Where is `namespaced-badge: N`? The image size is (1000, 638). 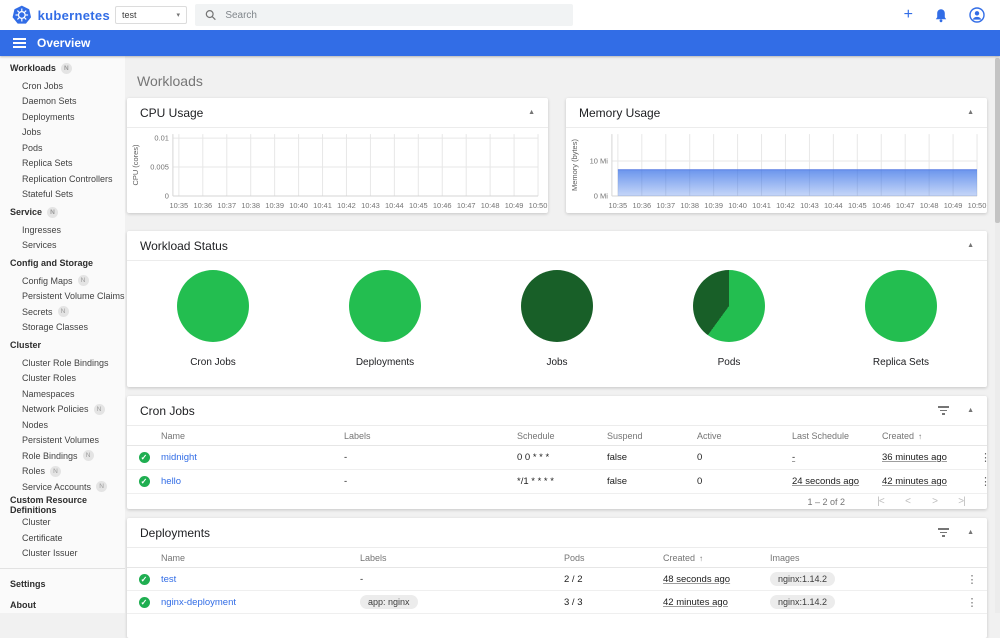 namespaced-badge: N is located at coordinates (55, 471).